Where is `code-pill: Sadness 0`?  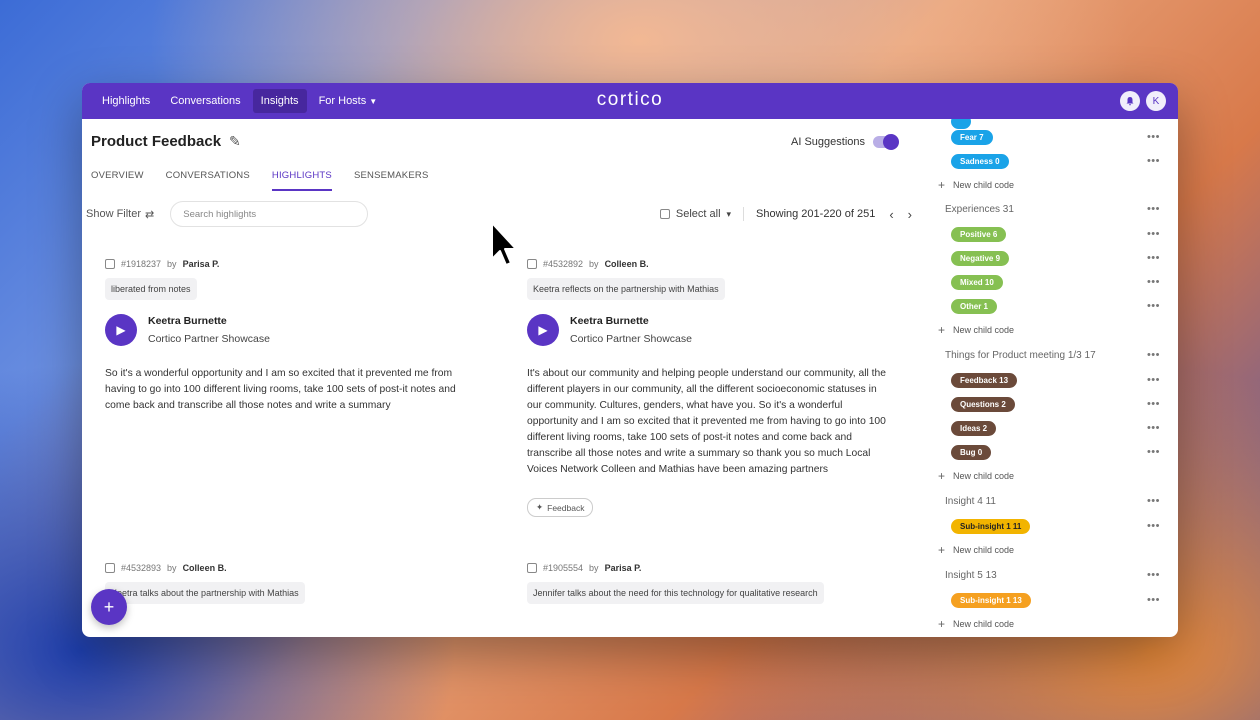
code-pill: Sadness 0 is located at coordinates (980, 161).